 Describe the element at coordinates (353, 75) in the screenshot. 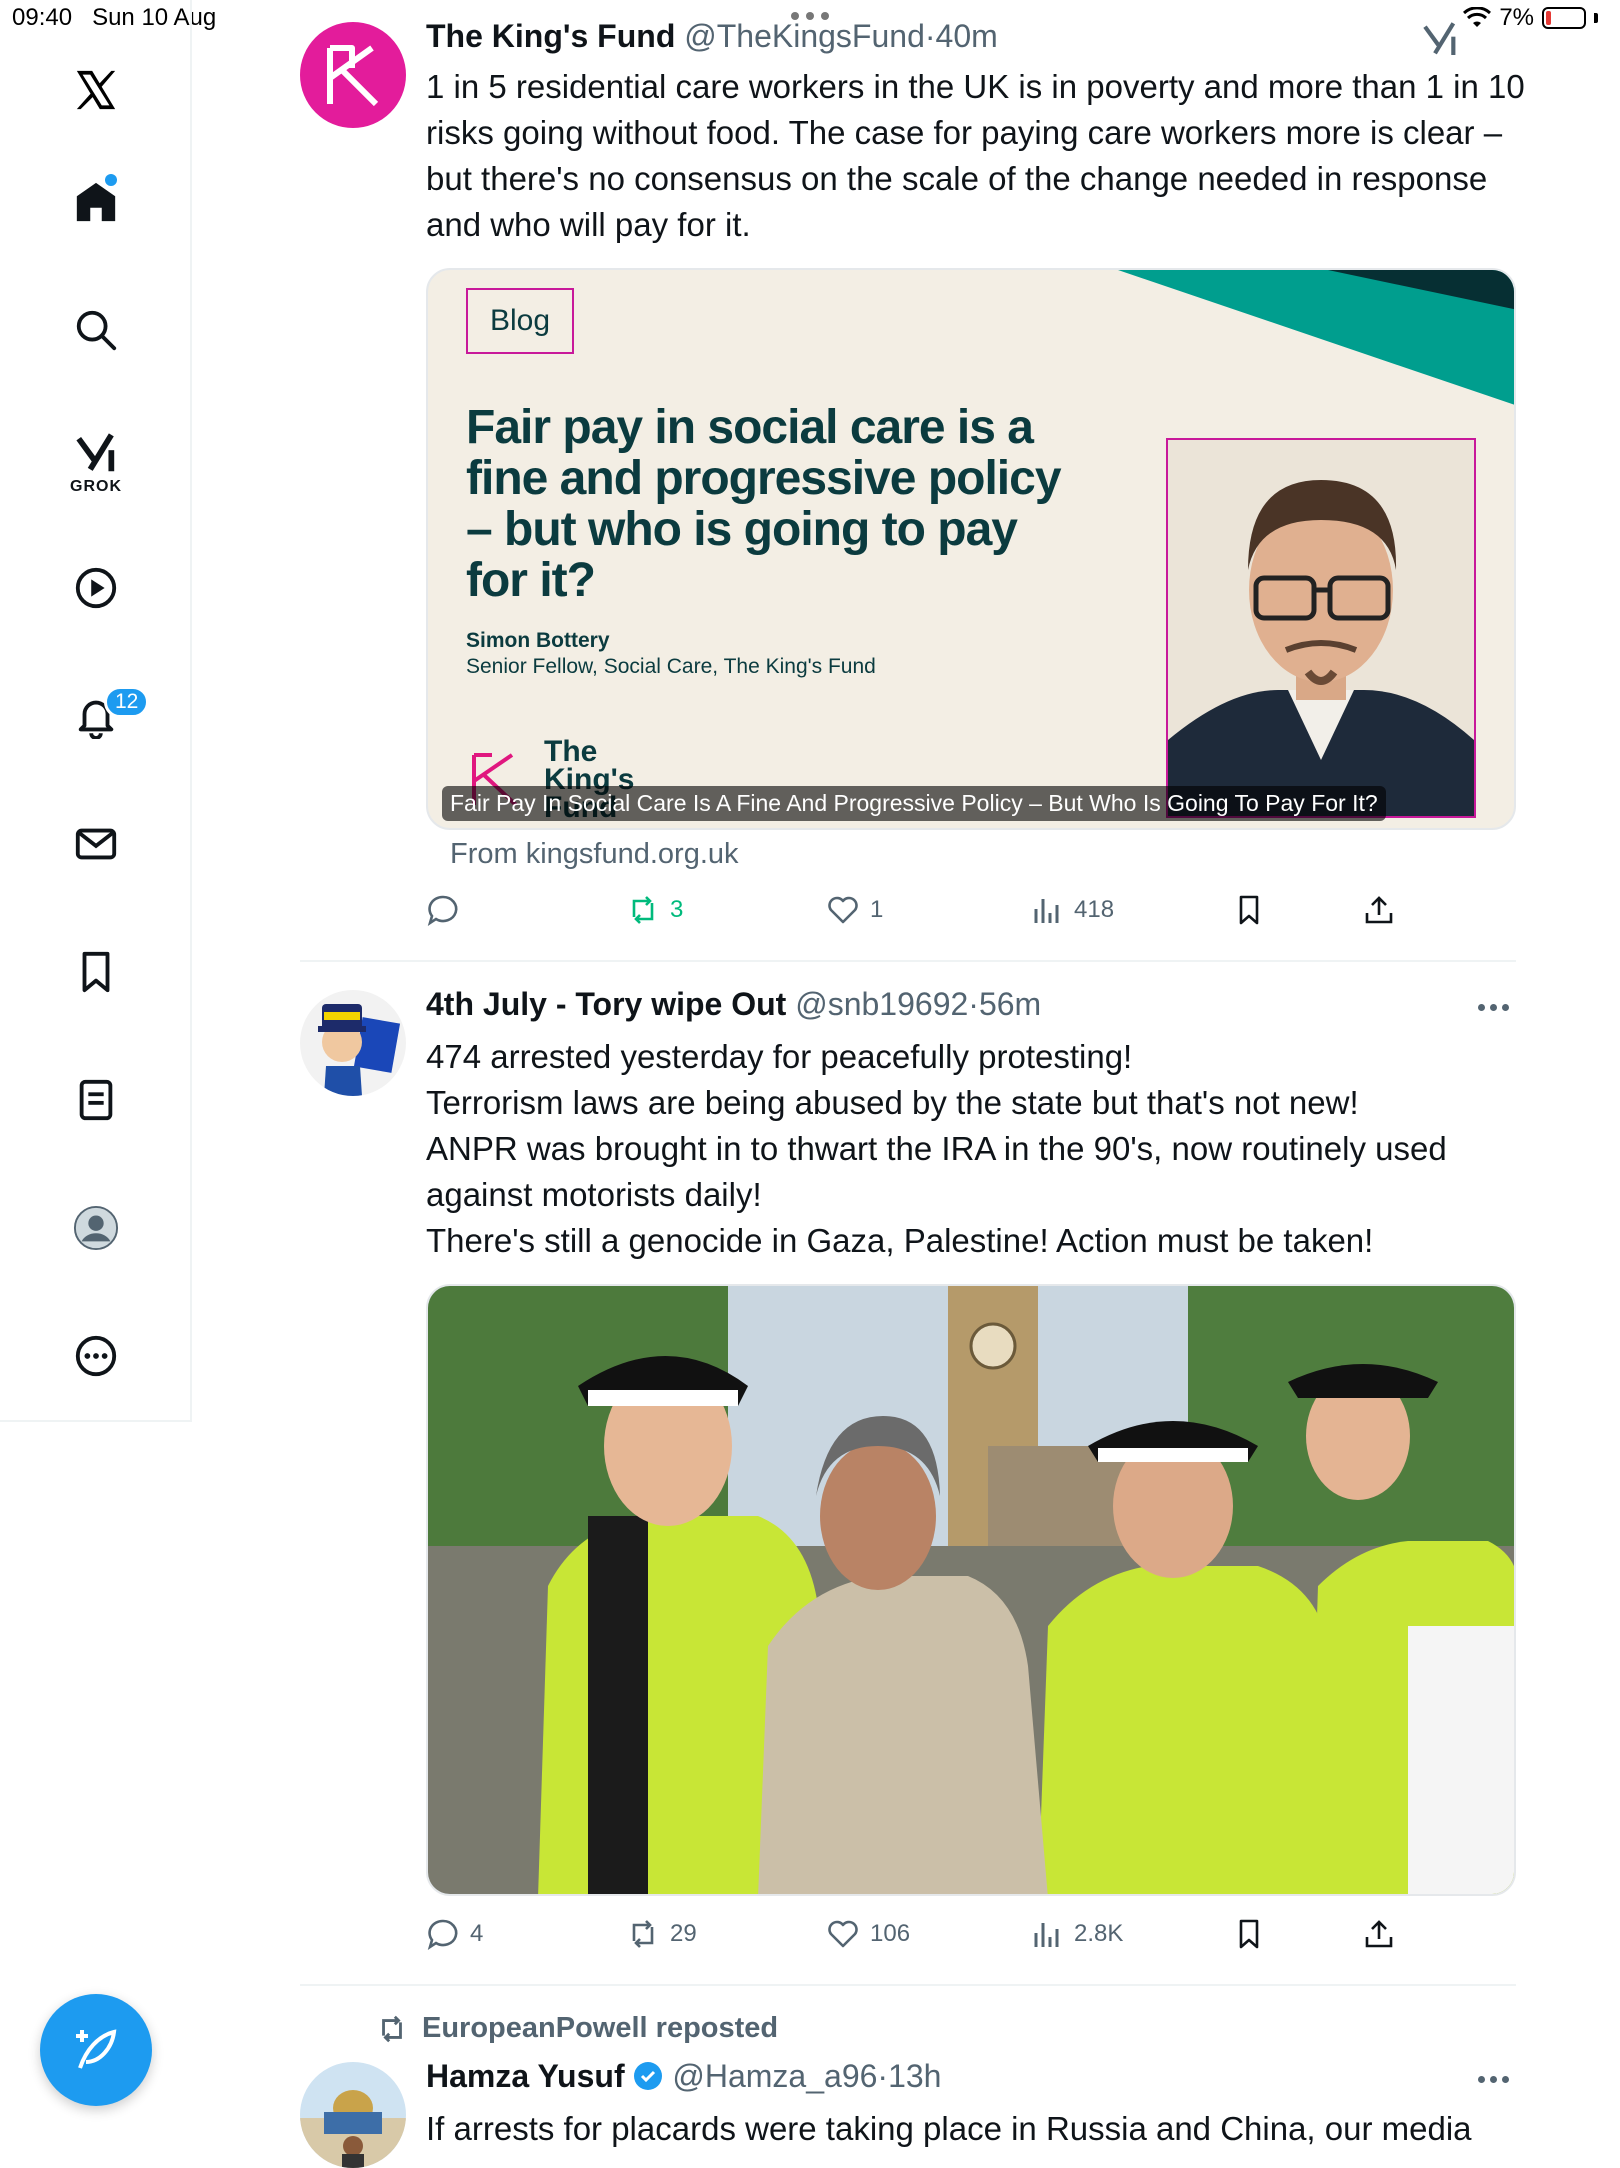

I see `kingsfund-avatar` at that location.